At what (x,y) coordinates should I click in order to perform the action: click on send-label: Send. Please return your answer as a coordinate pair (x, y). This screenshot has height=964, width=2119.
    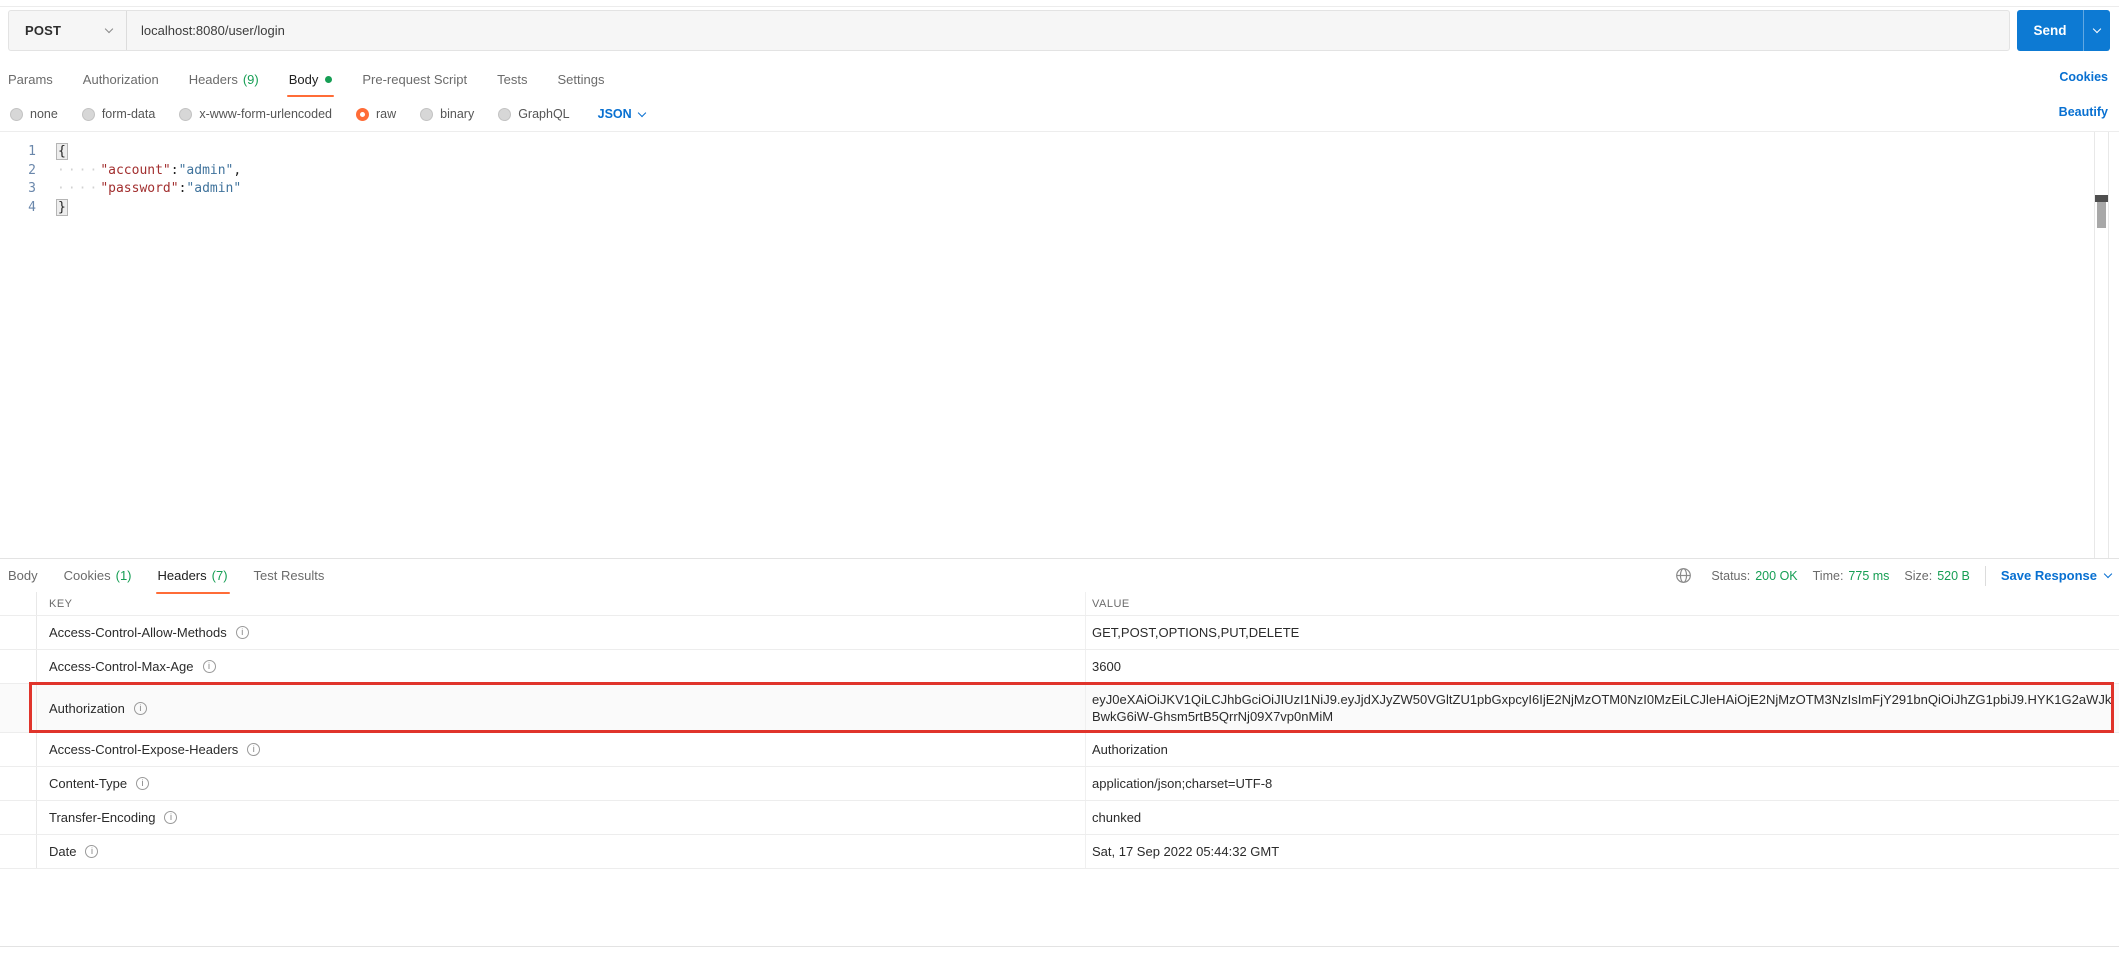
    Looking at the image, I should click on (2050, 30).